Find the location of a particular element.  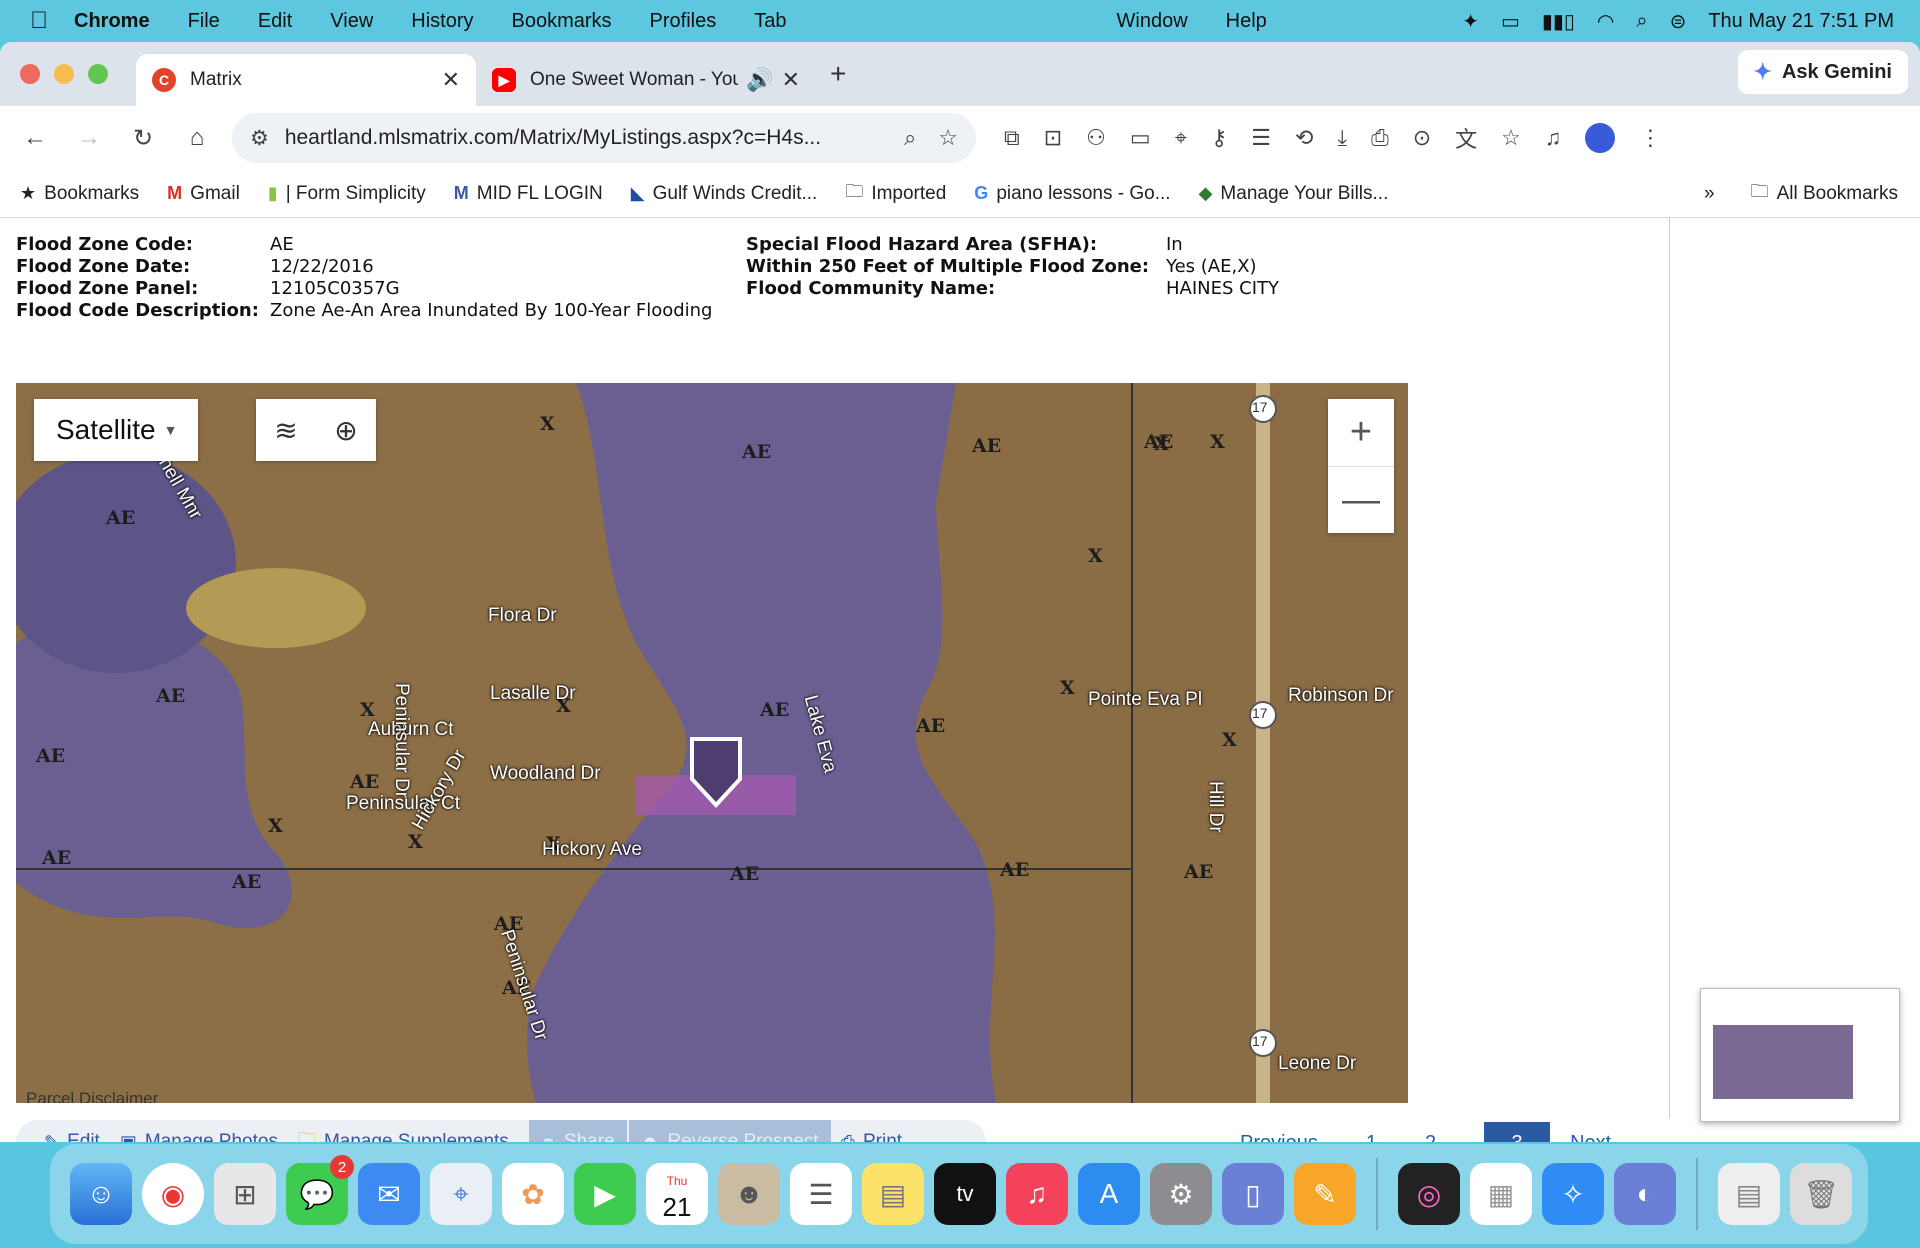

downloads-stack-icon: ▤ is located at coordinates (1749, 1194).